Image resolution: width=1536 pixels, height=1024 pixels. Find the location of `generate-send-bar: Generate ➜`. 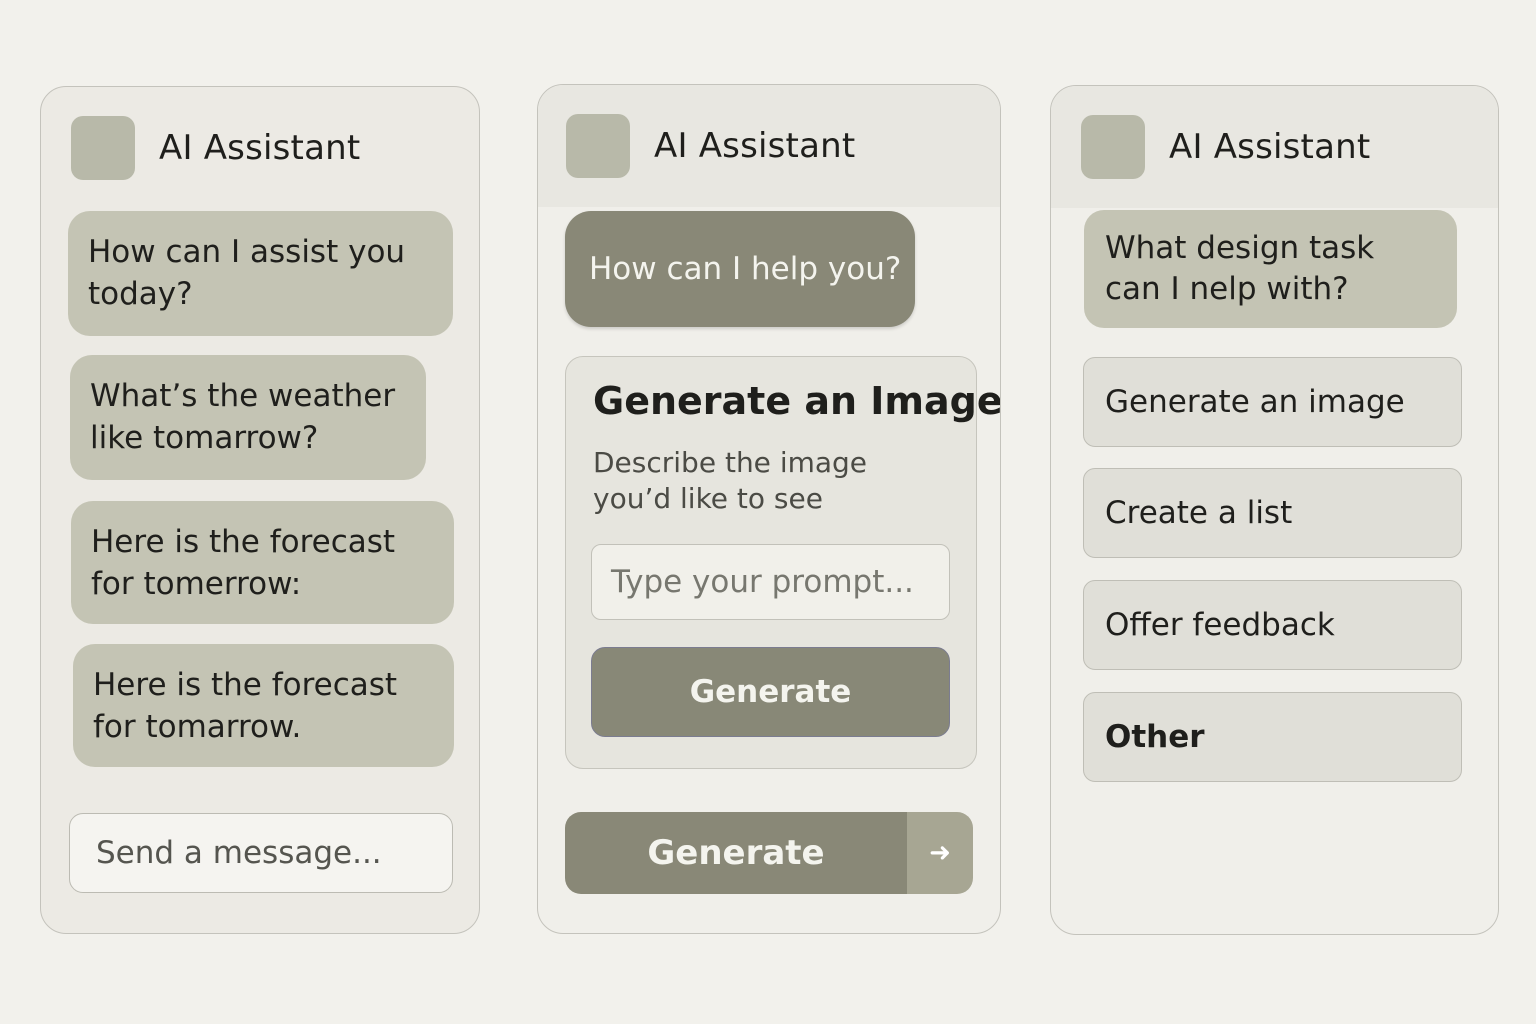

generate-send-bar: Generate ➜ is located at coordinates (769, 853).